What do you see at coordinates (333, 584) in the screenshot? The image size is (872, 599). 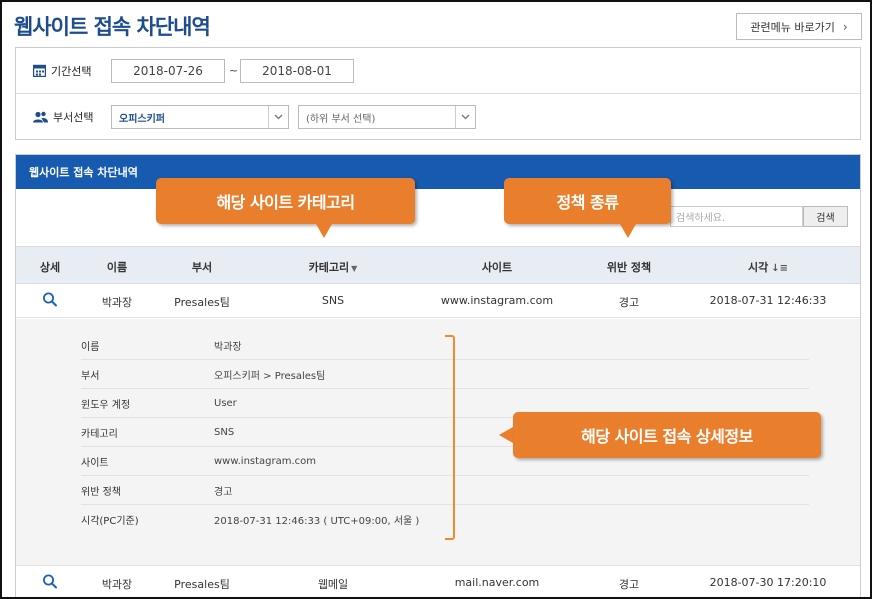 I see `row-category: 웹메일` at bounding box center [333, 584].